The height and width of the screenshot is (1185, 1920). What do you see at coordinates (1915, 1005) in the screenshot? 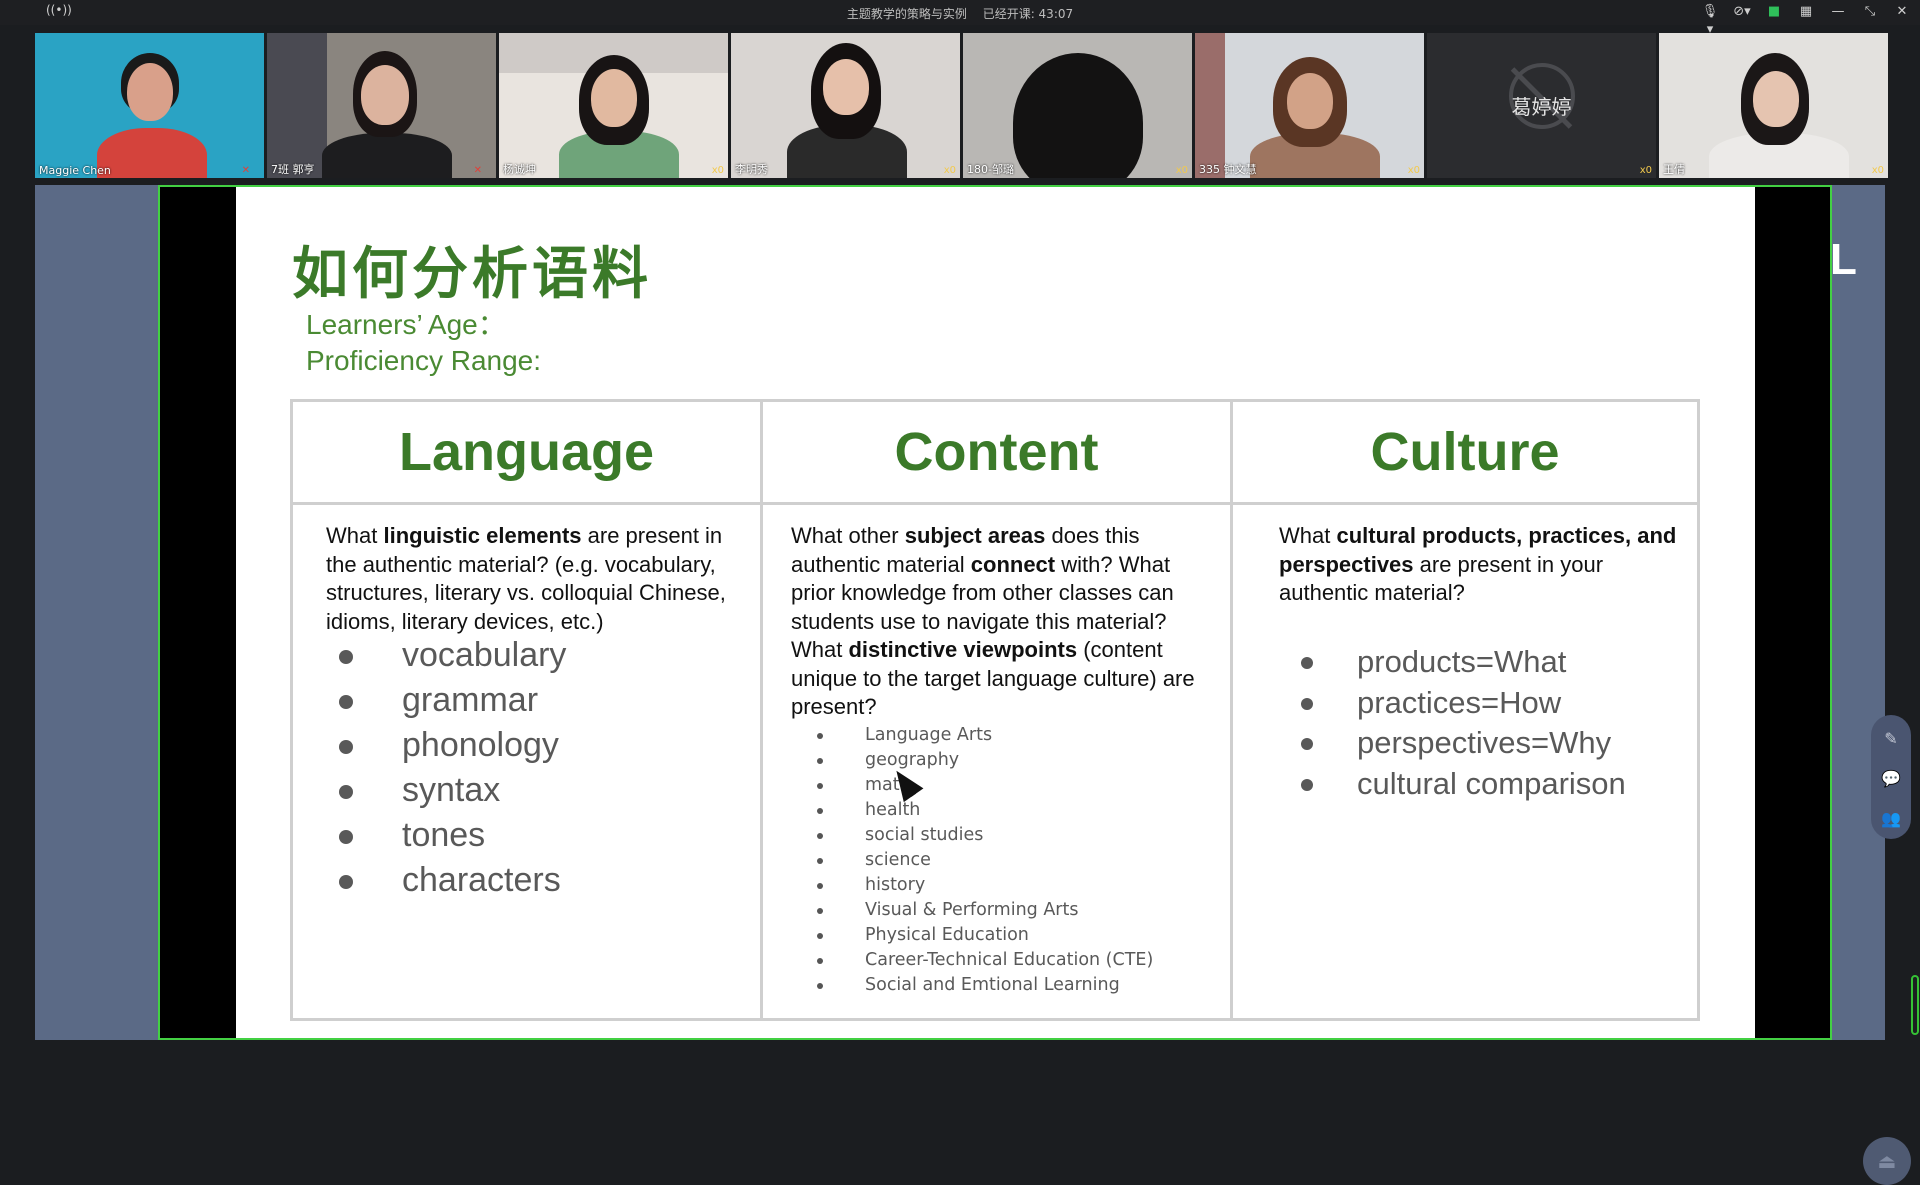
I see `scrollbar` at bounding box center [1915, 1005].